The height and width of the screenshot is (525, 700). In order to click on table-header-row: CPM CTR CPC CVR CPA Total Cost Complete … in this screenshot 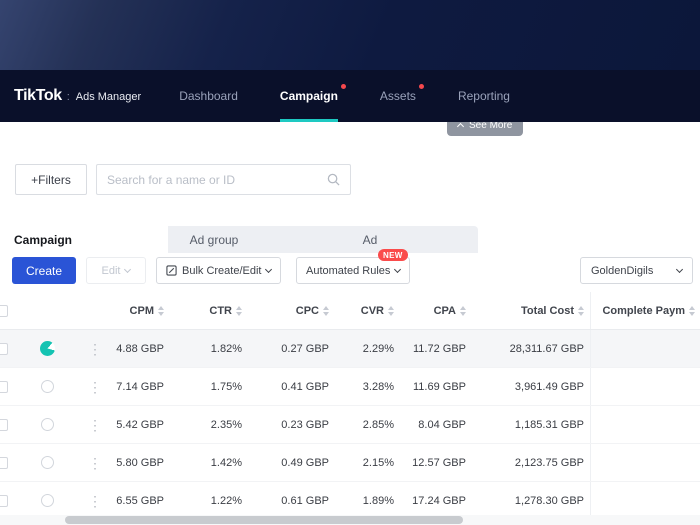, I will do `click(350, 311)`.